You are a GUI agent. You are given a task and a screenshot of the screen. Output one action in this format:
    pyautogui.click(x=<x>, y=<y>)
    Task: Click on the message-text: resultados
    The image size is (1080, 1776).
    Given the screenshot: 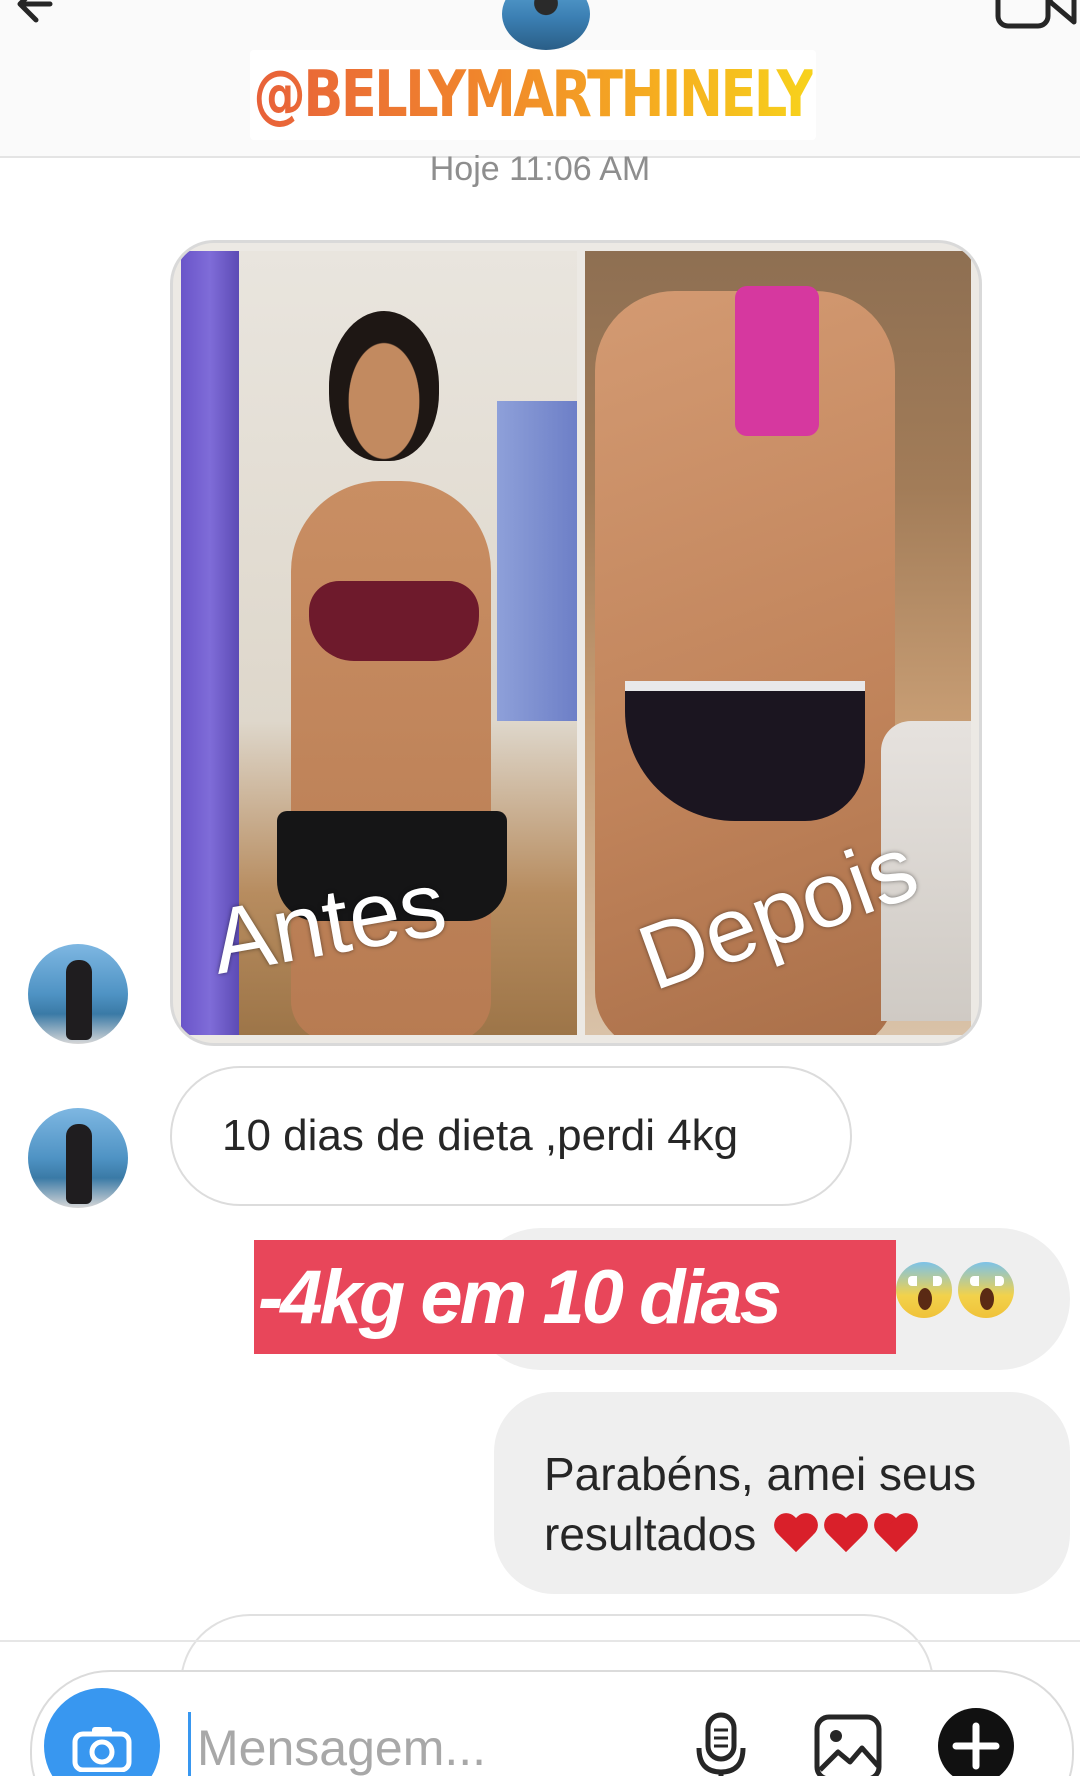 What is the action you would take?
    pyautogui.click(x=650, y=1534)
    